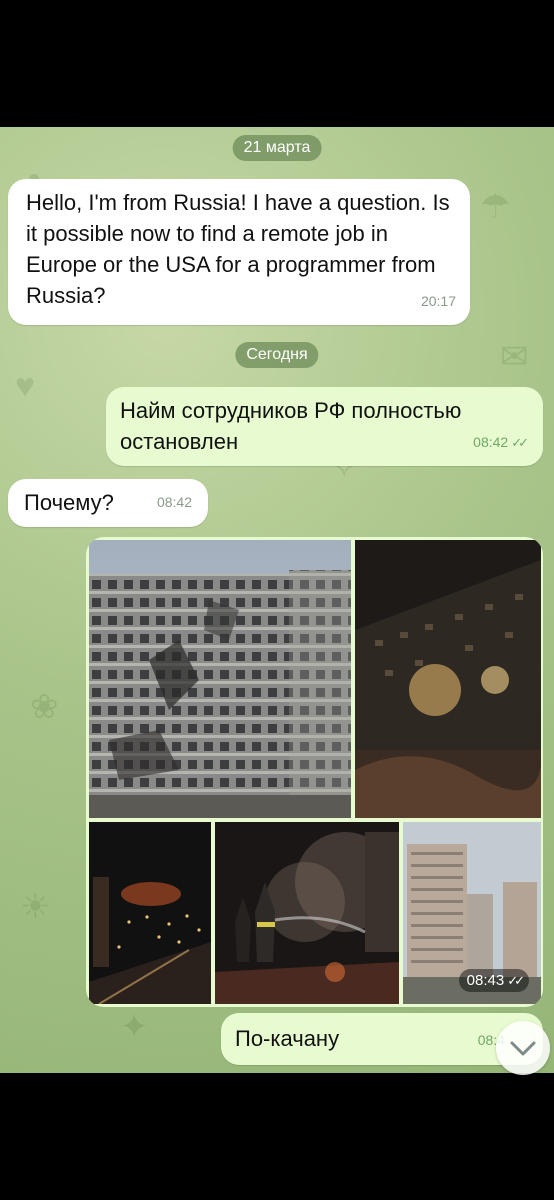  I want to click on chevron-down-icon, so click(523, 1048).